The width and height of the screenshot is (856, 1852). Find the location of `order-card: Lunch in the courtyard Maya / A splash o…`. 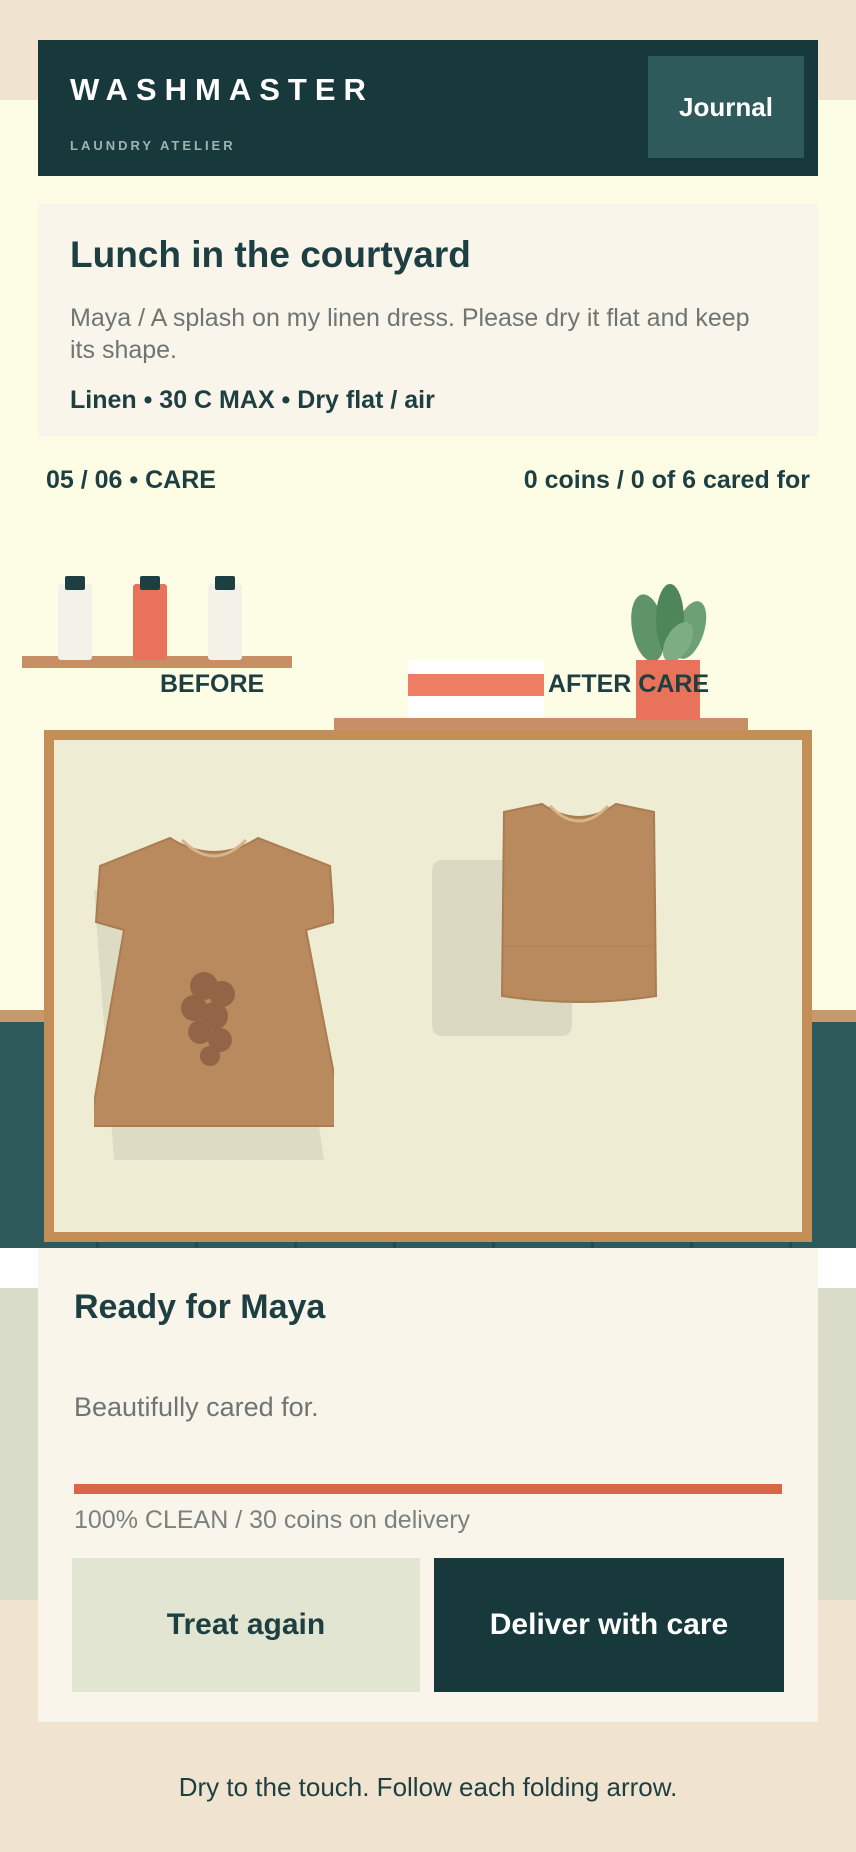

order-card: Lunch in the courtyard Maya / A splash o… is located at coordinates (428, 320).